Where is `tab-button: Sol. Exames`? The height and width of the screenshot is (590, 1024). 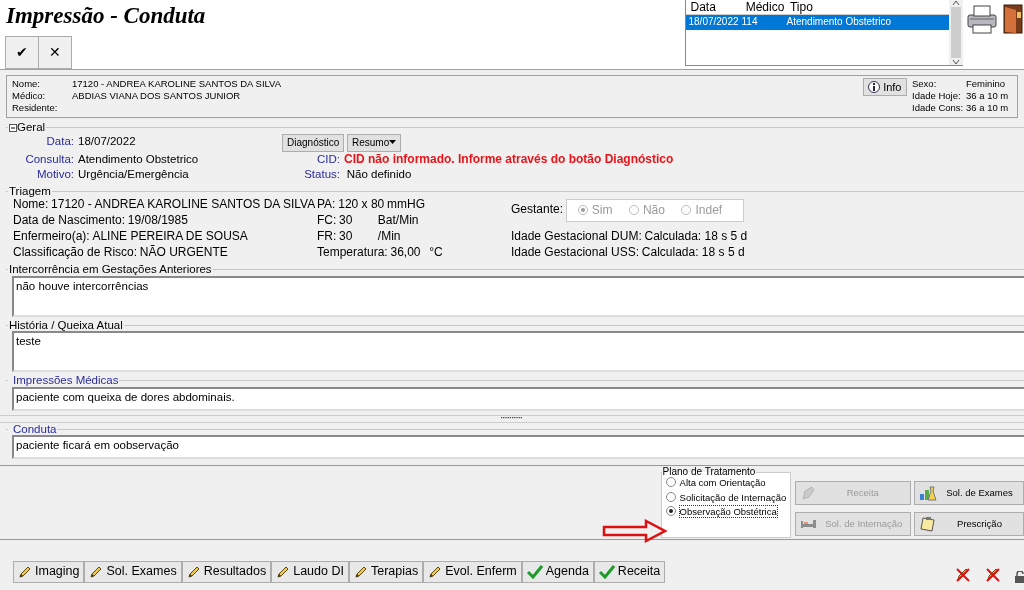 tab-button: Sol. Exames is located at coordinates (133, 572).